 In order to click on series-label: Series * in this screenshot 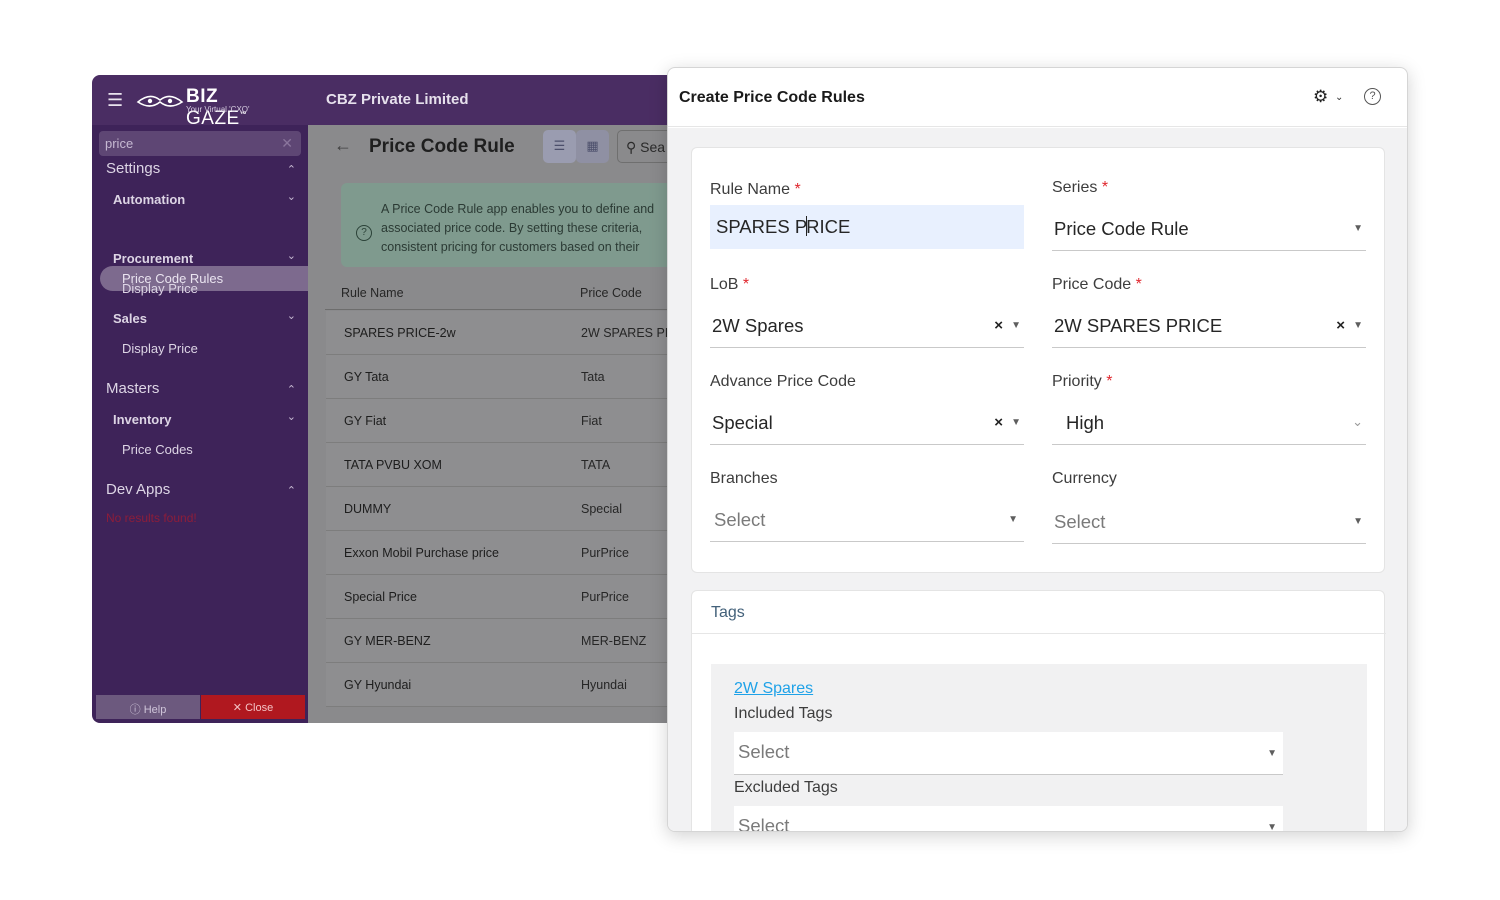, I will do `click(1080, 188)`.